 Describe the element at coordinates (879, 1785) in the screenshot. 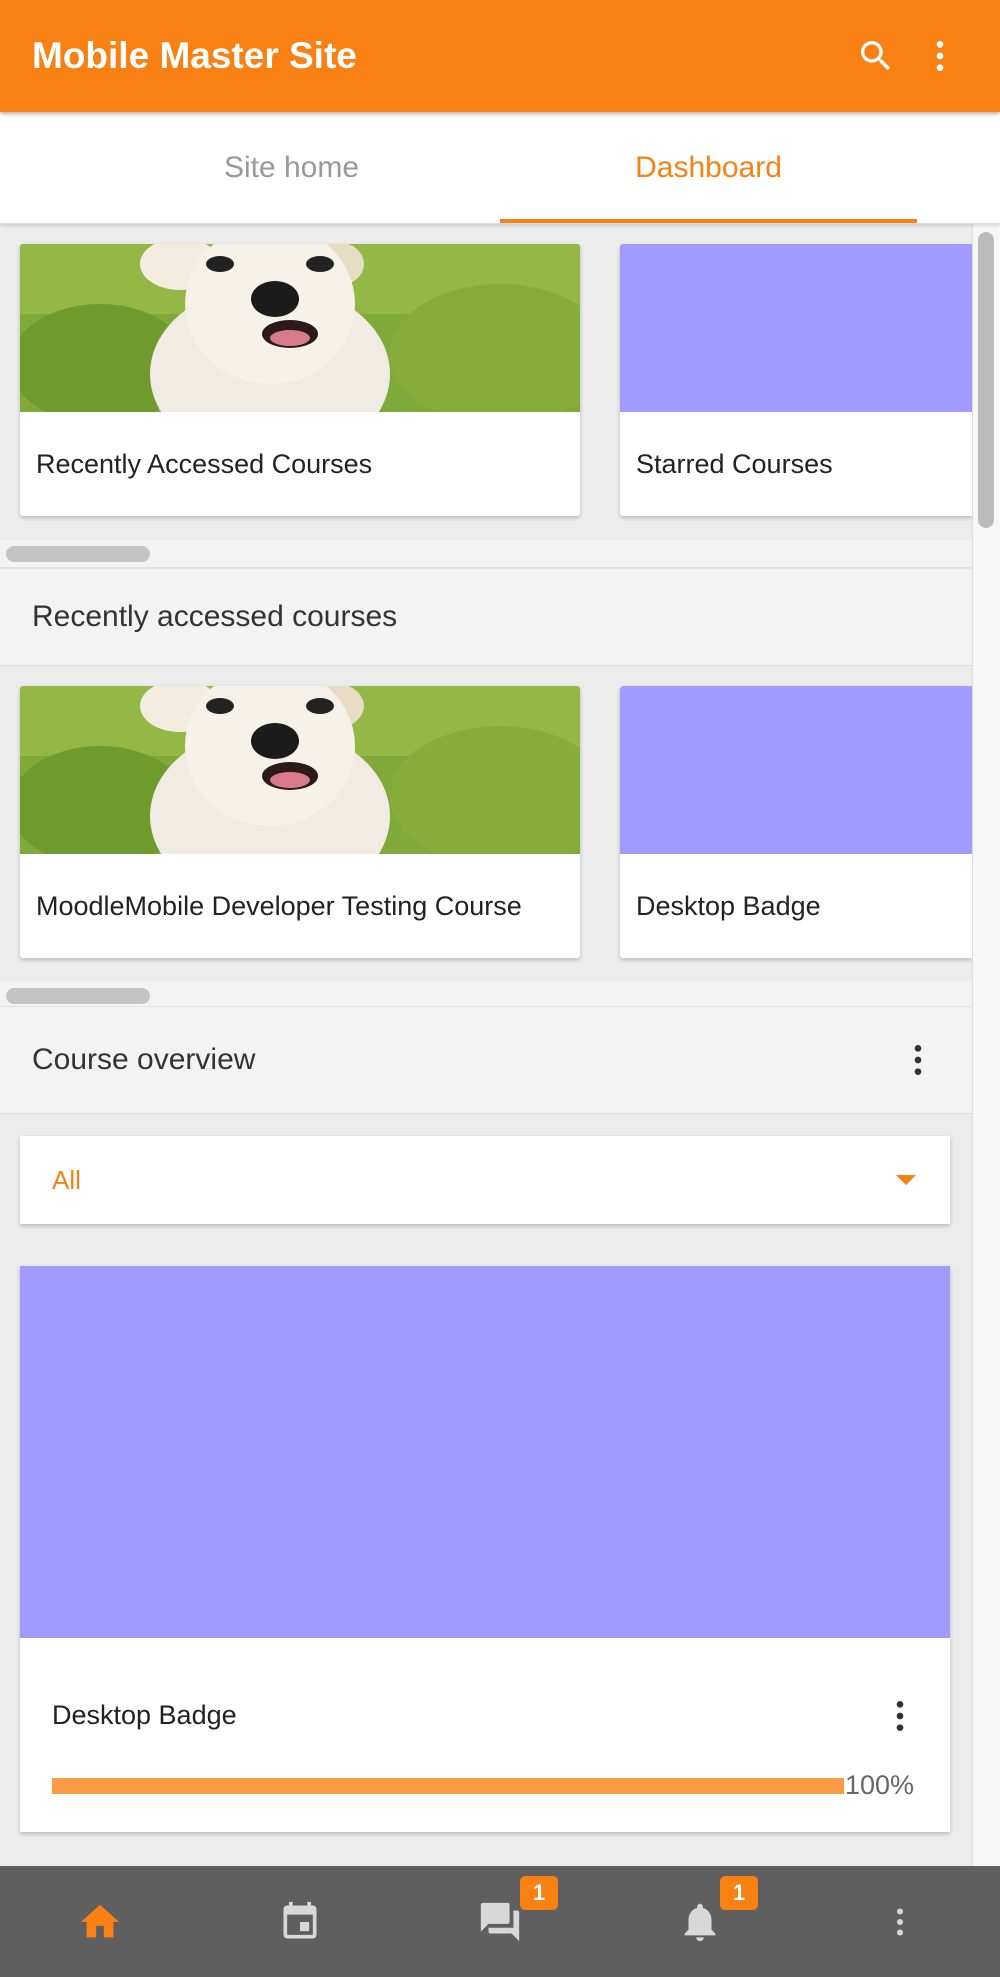

I see `progress-percent: 100%` at that location.